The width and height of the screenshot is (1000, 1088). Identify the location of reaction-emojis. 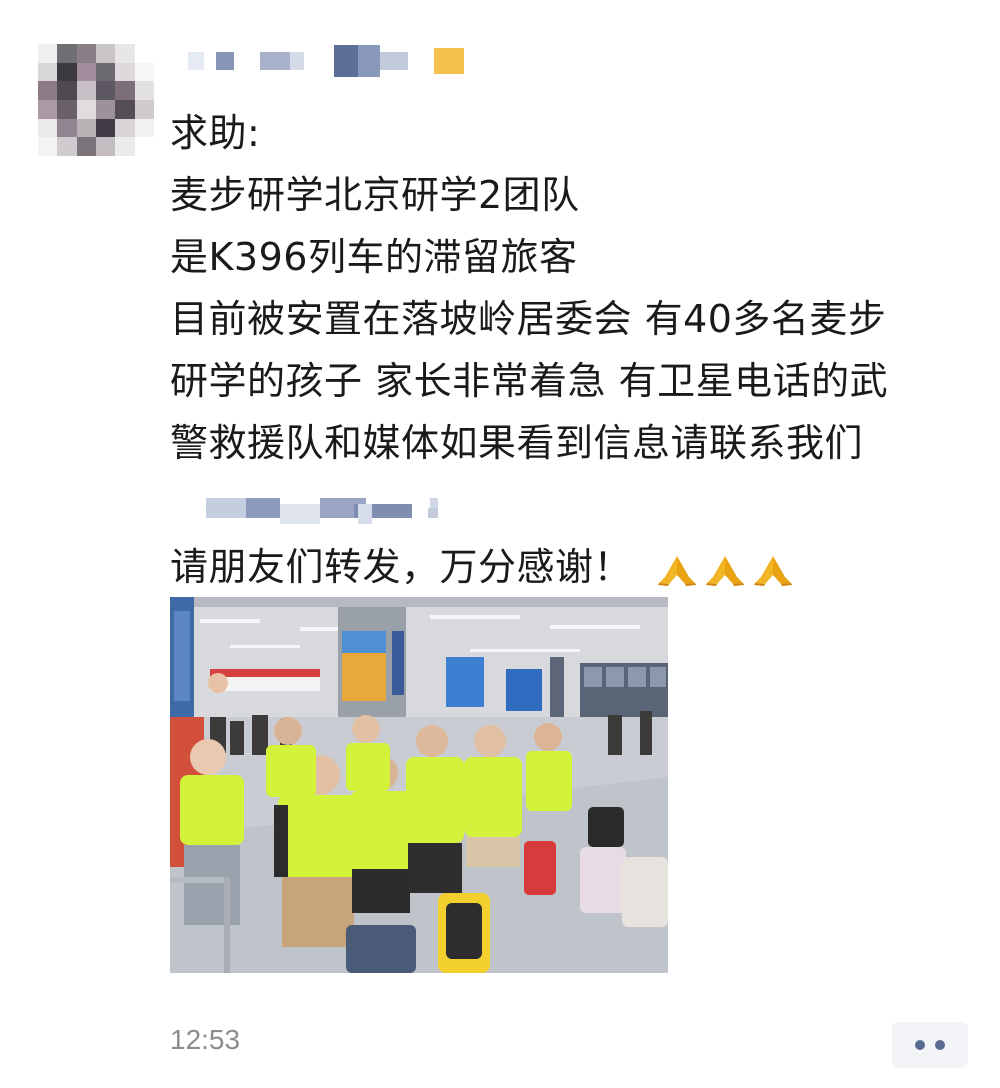
(725, 570).